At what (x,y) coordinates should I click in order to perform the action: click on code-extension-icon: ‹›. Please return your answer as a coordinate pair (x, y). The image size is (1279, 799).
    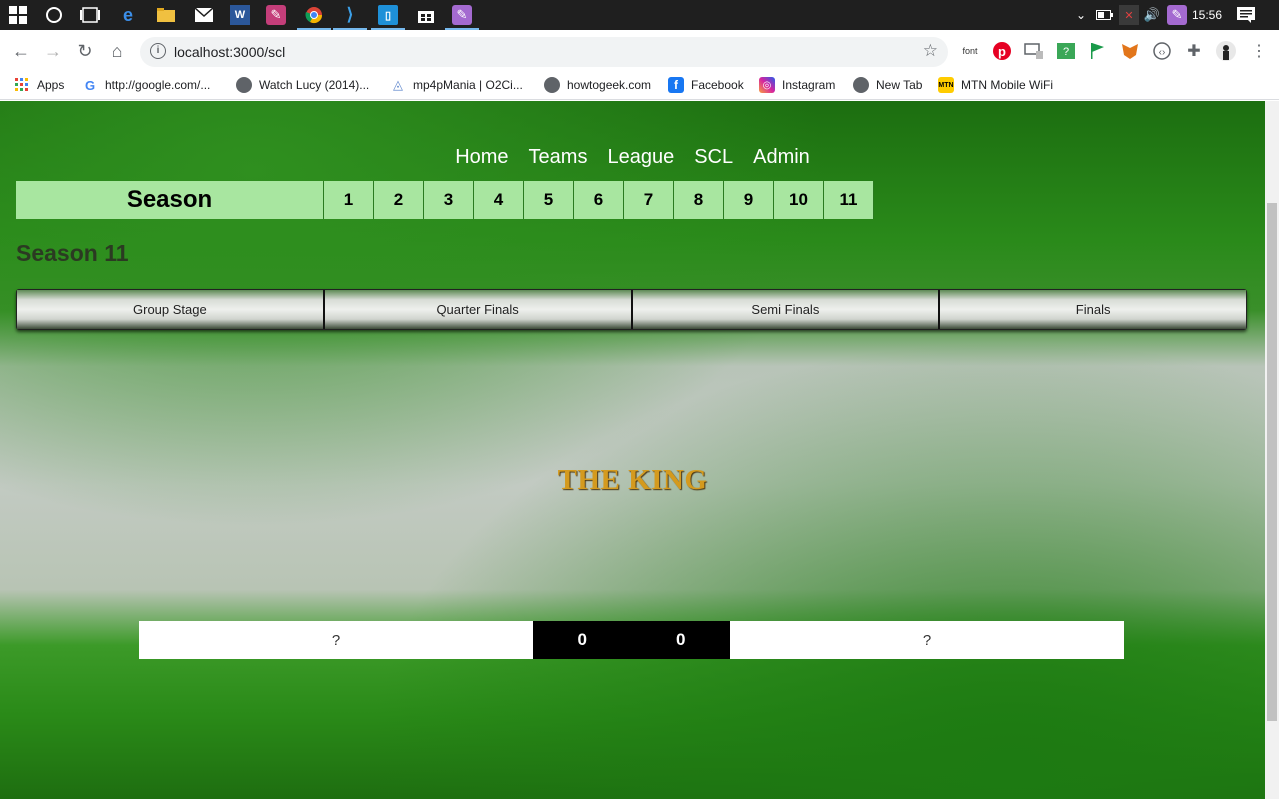
    Looking at the image, I should click on (1162, 51).